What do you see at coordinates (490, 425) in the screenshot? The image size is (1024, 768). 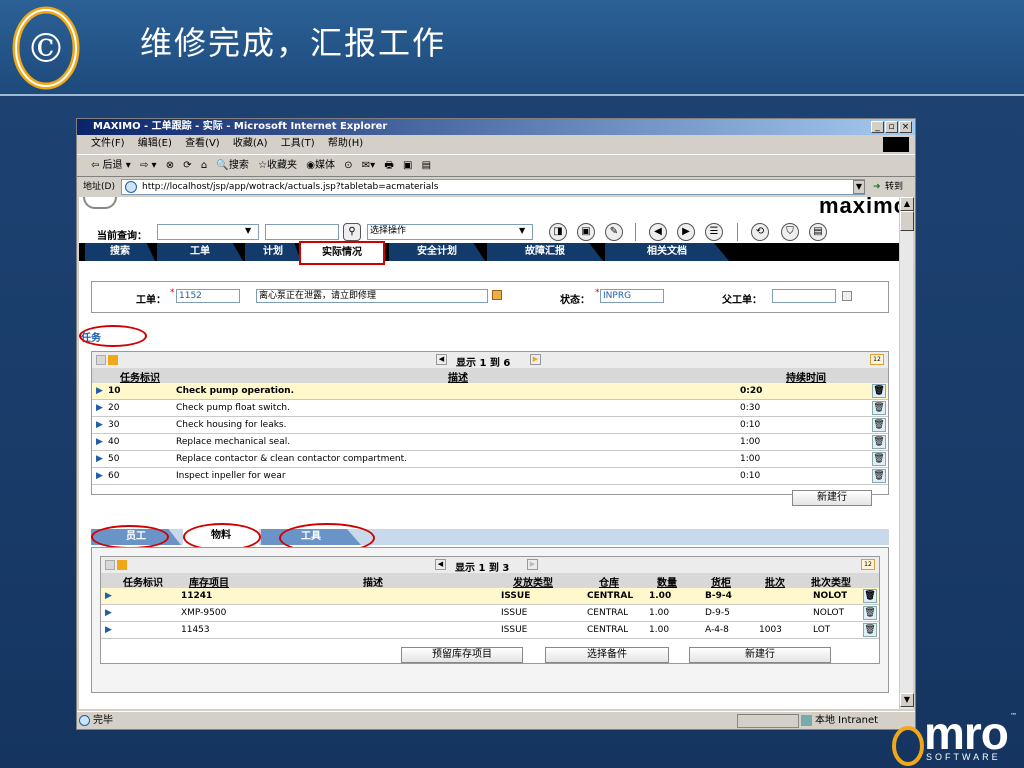 I see `table-row: ▶ 30 Check housing for leaks. 0:10 🗑` at bounding box center [490, 425].